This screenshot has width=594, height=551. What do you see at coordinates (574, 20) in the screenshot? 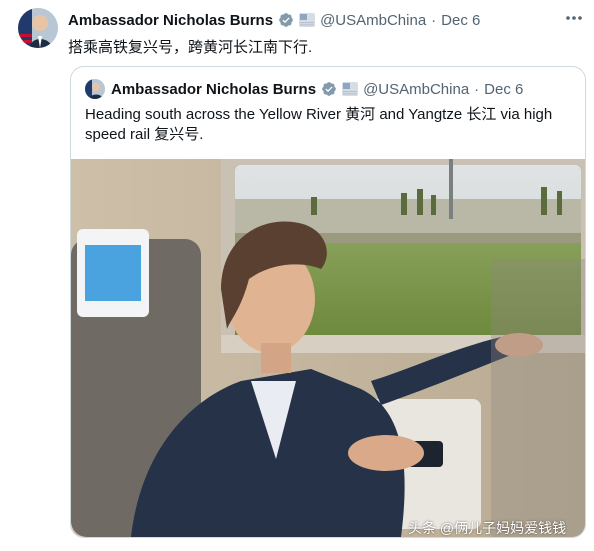
I see `more-horizontal-icon` at bounding box center [574, 20].